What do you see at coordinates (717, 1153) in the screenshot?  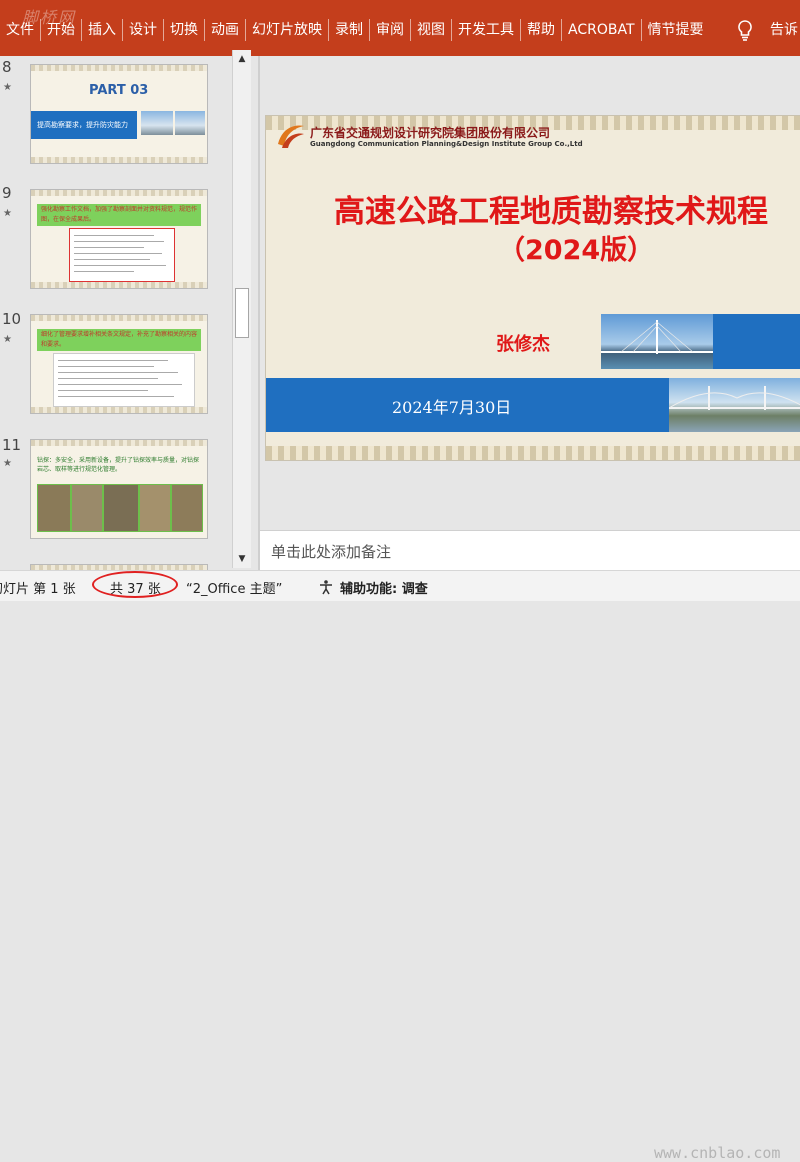 I see `watermark-bottom: www.cnblao.com` at bounding box center [717, 1153].